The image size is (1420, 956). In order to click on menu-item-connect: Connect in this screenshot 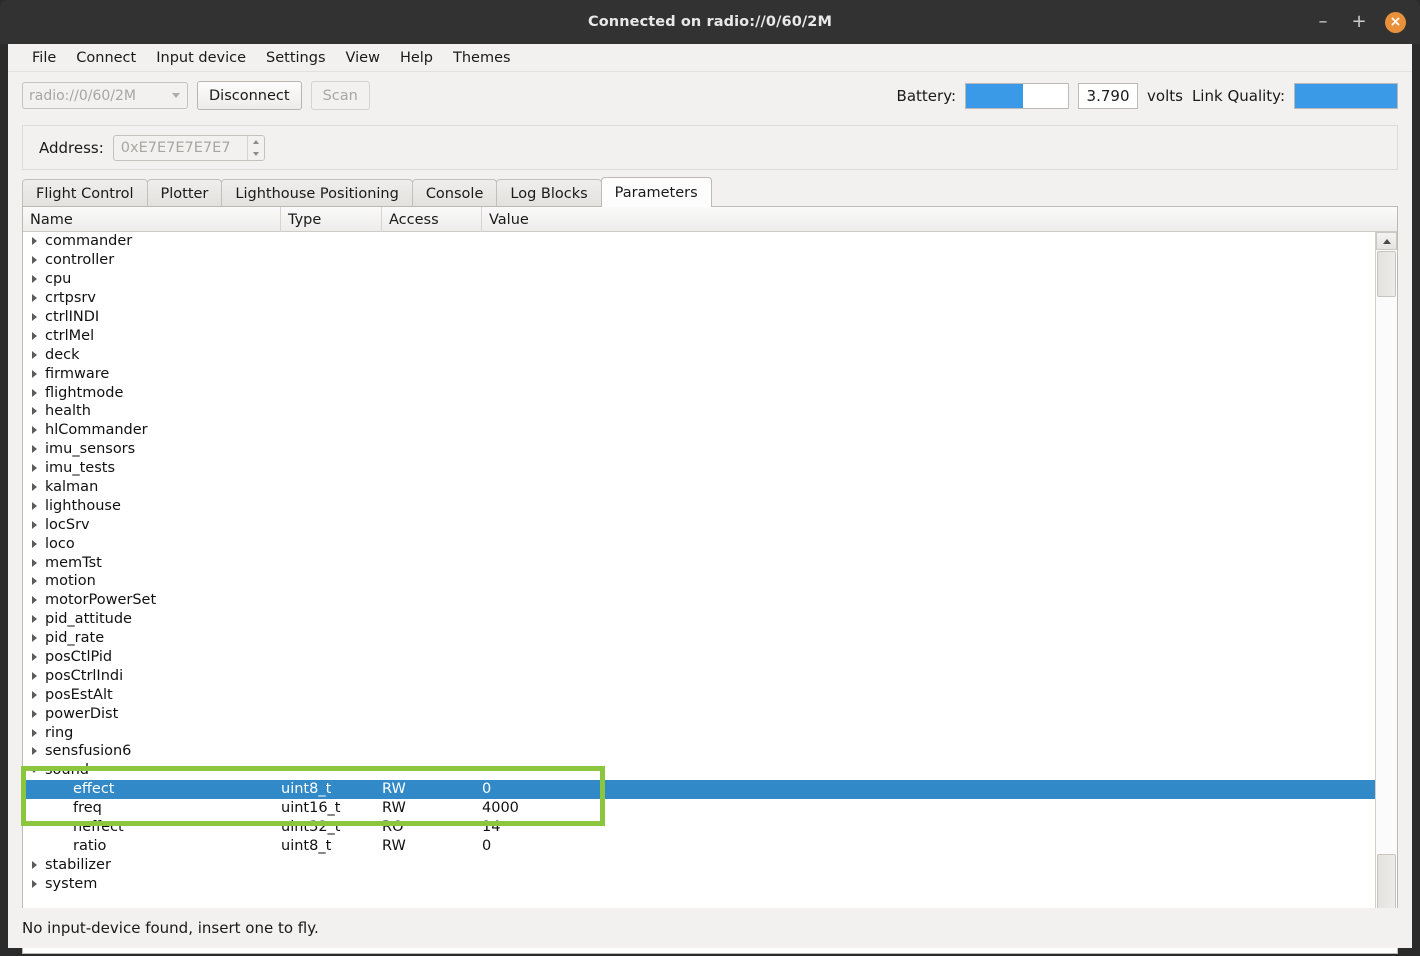, I will do `click(106, 58)`.